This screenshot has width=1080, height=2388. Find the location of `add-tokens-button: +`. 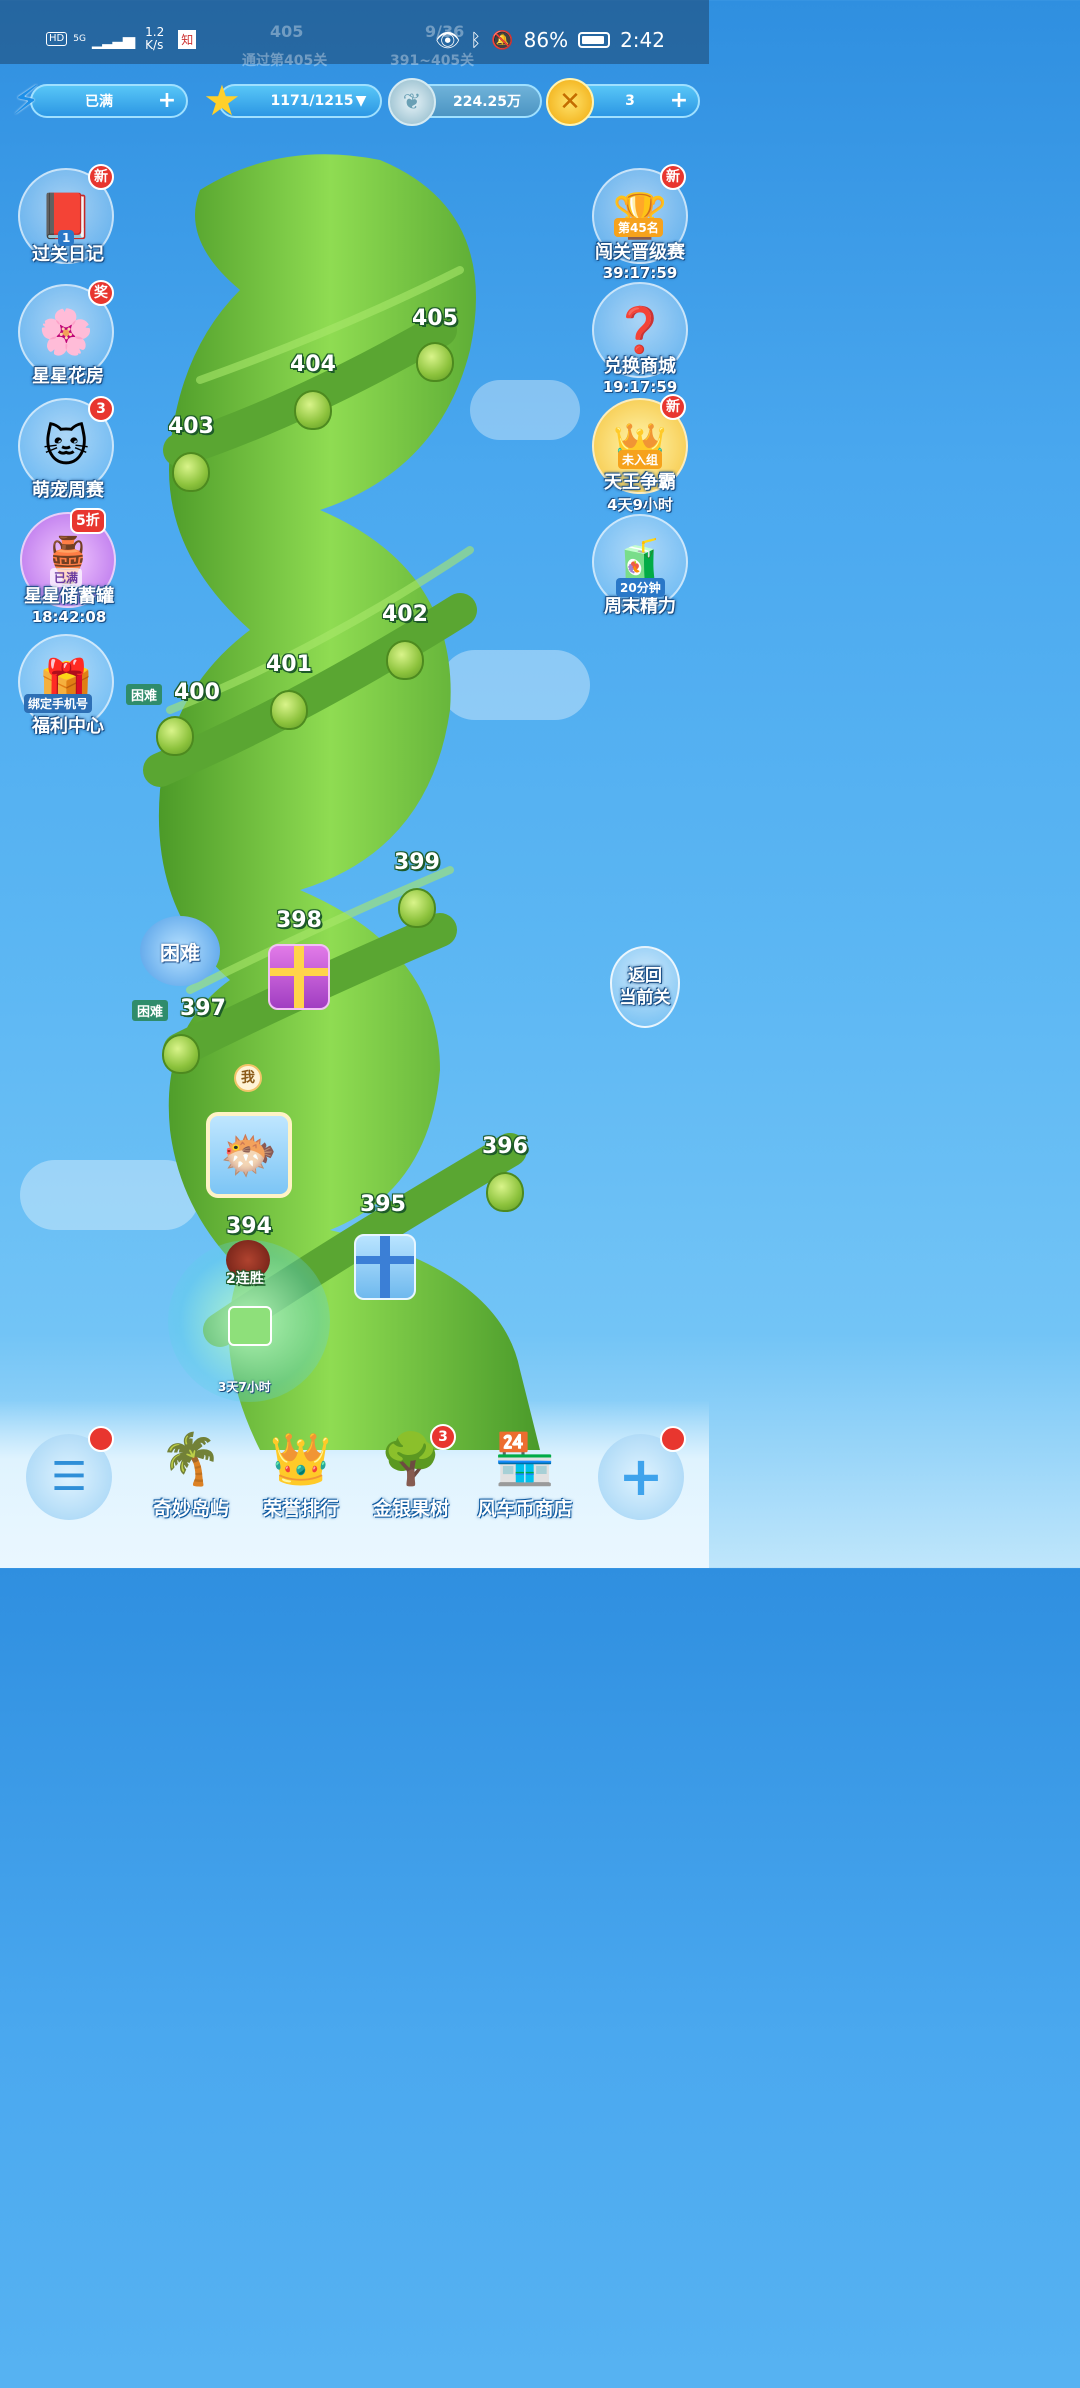

add-tokens-button: + is located at coordinates (679, 101).